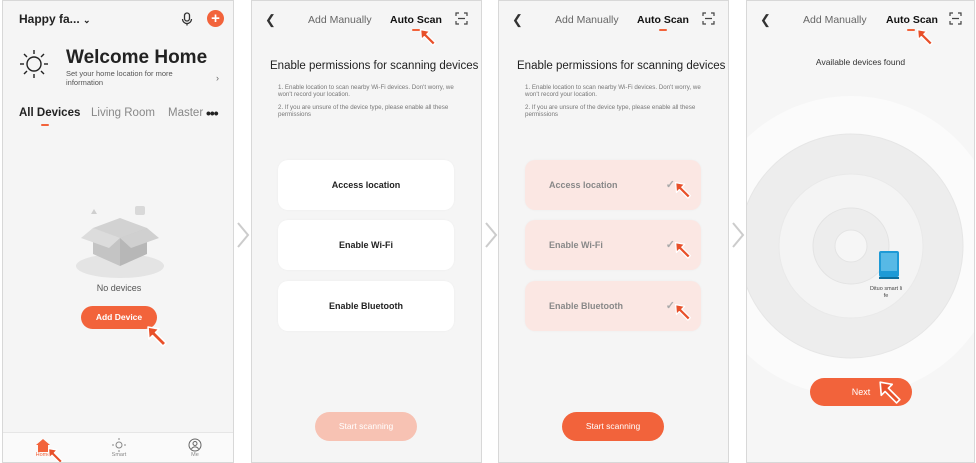  Describe the element at coordinates (217, 78) in the screenshot. I see `chevron-right-icon: ›` at that location.